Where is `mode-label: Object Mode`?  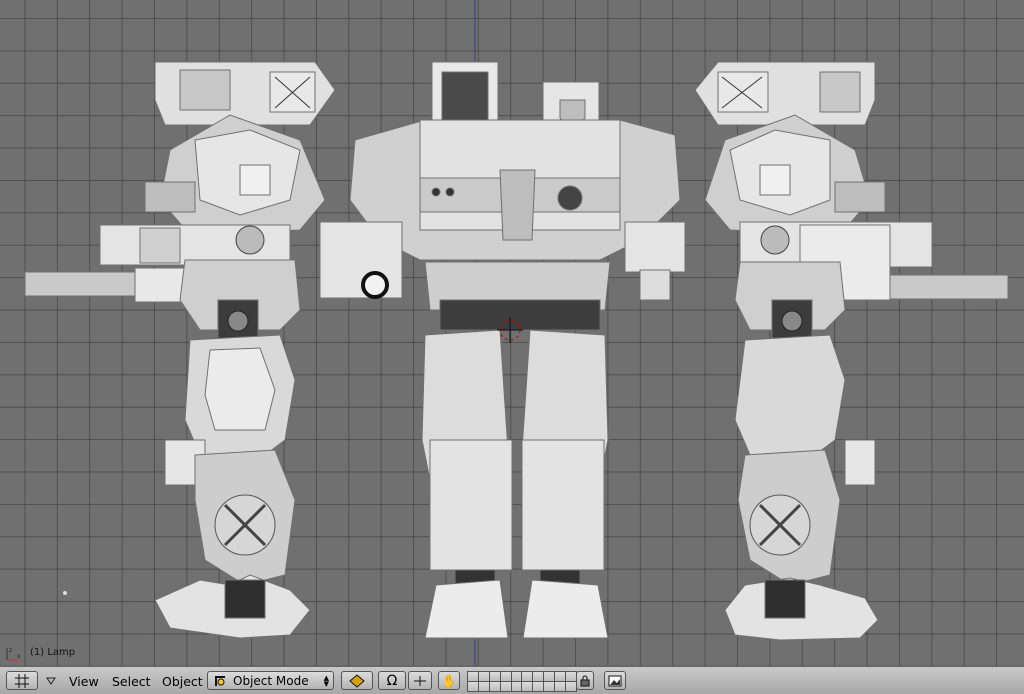 mode-label: Object Mode is located at coordinates (271, 680).